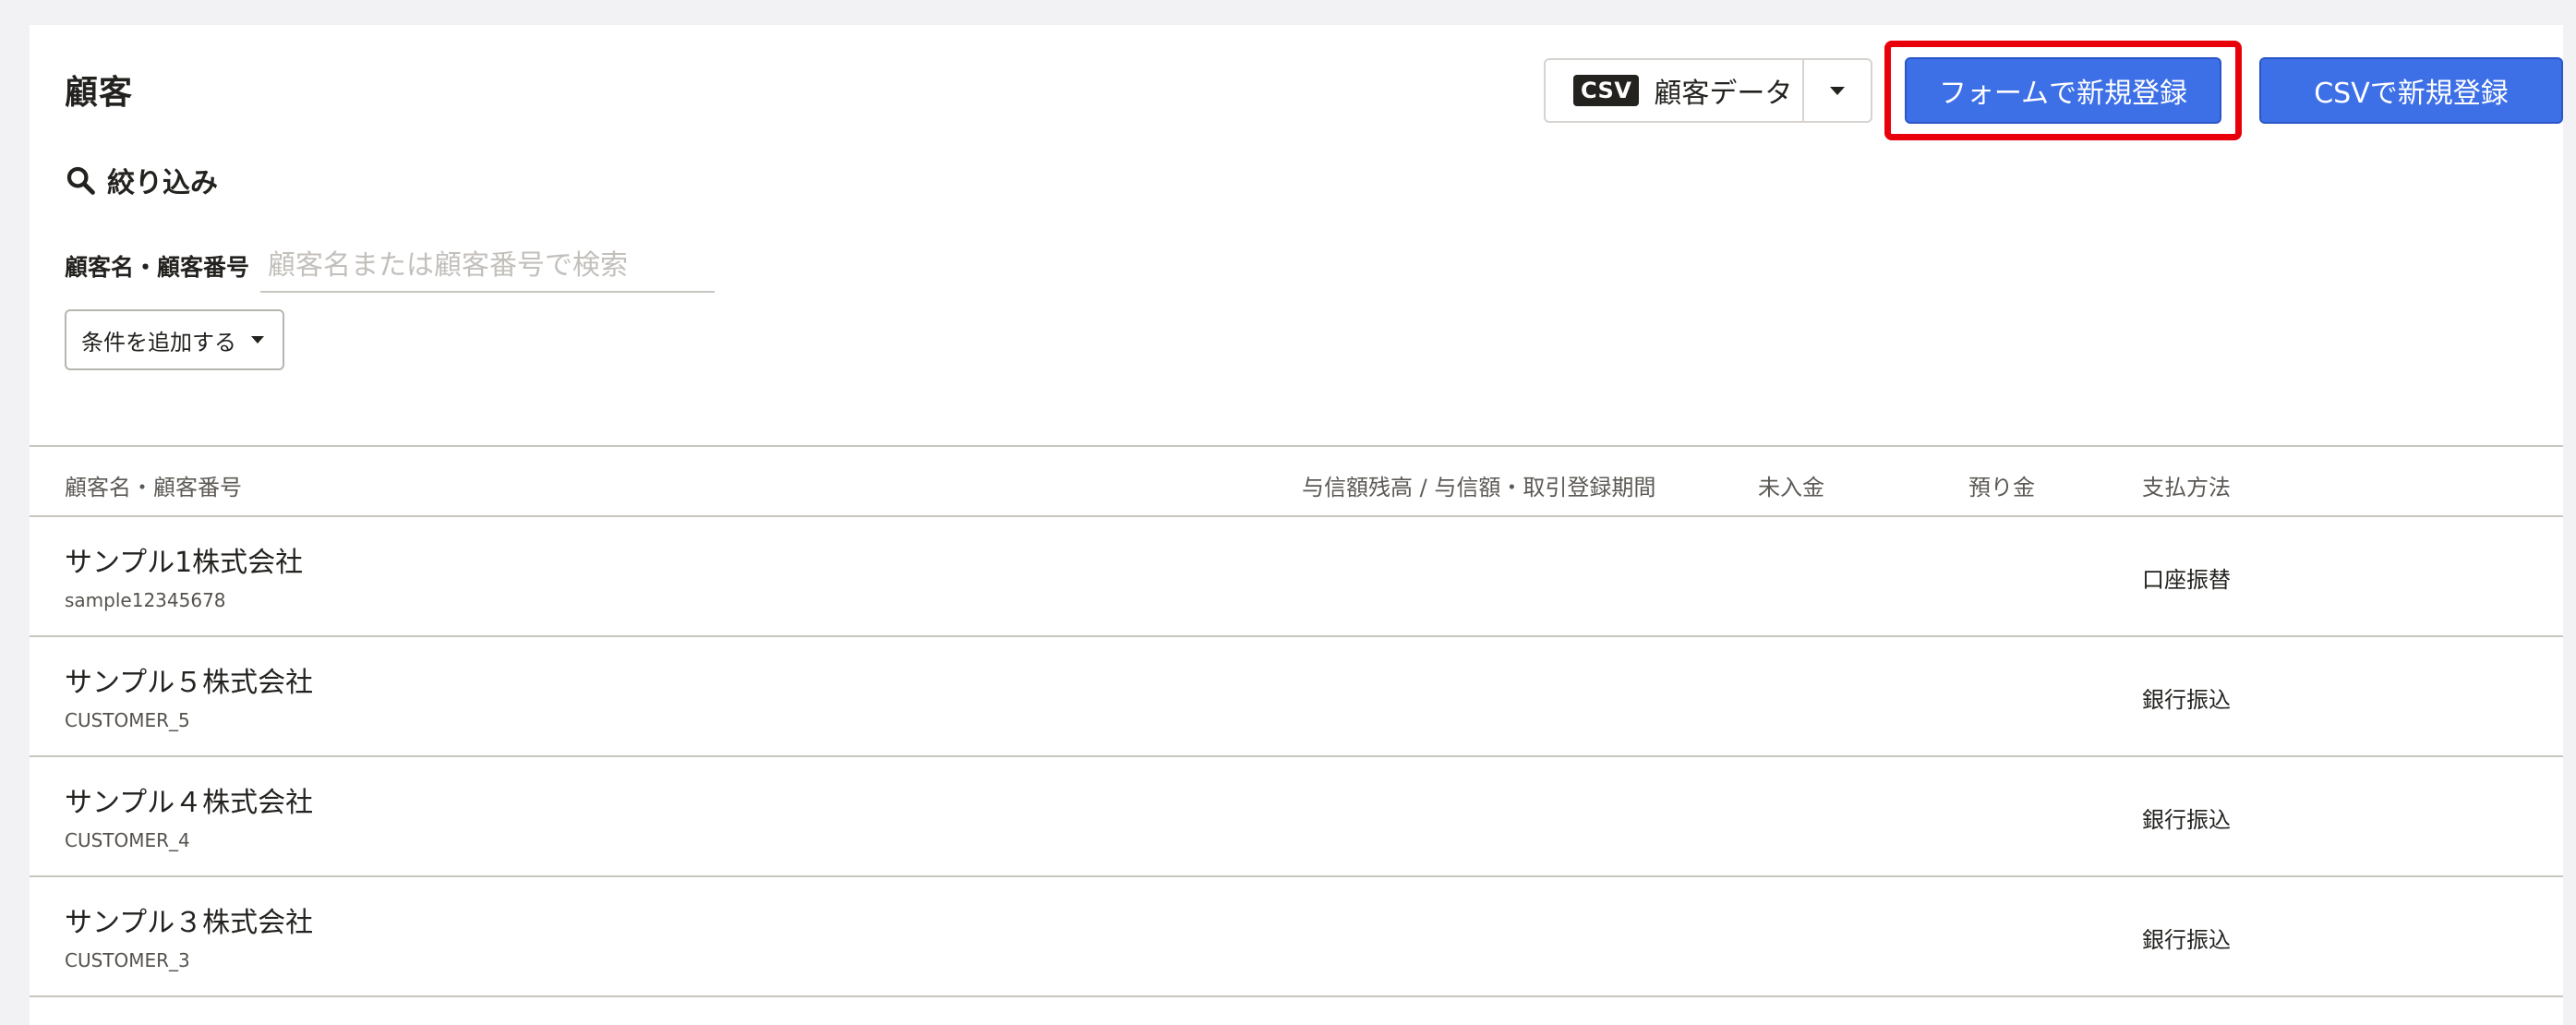  What do you see at coordinates (99, 93) in the screenshot?
I see `page-title: 顧客` at bounding box center [99, 93].